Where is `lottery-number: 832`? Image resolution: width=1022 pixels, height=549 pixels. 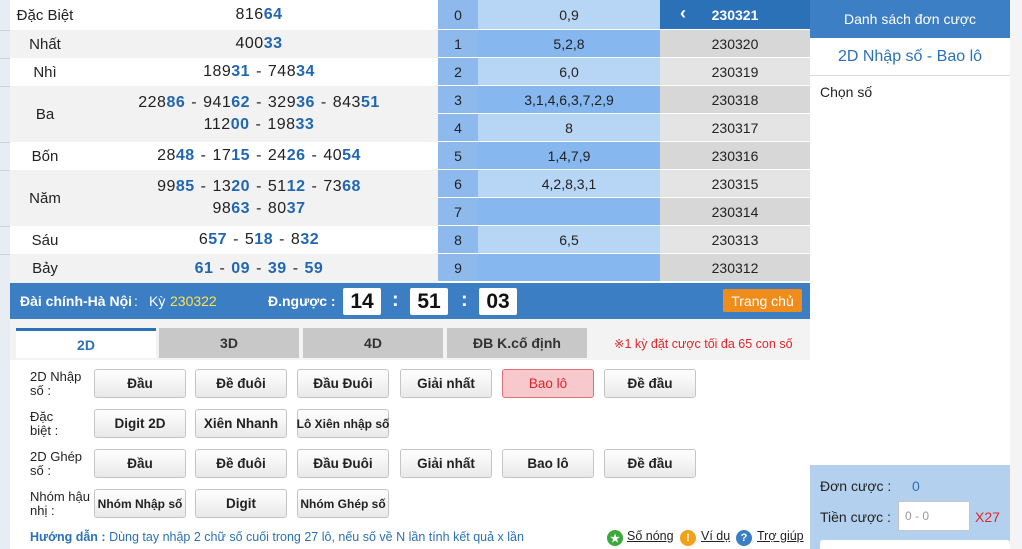
lottery-number: 832 is located at coordinates (305, 239).